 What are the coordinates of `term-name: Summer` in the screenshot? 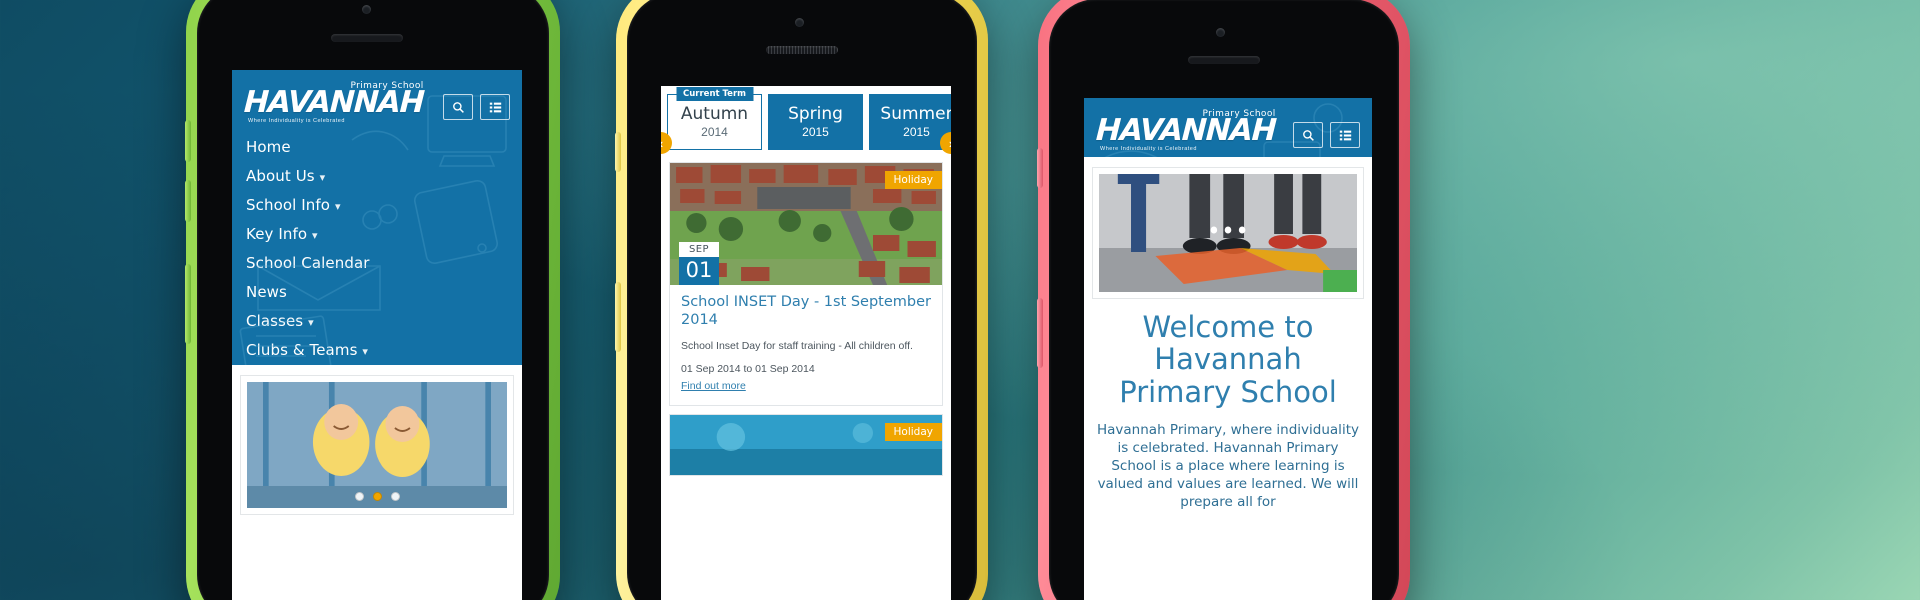 It's located at (915, 114).